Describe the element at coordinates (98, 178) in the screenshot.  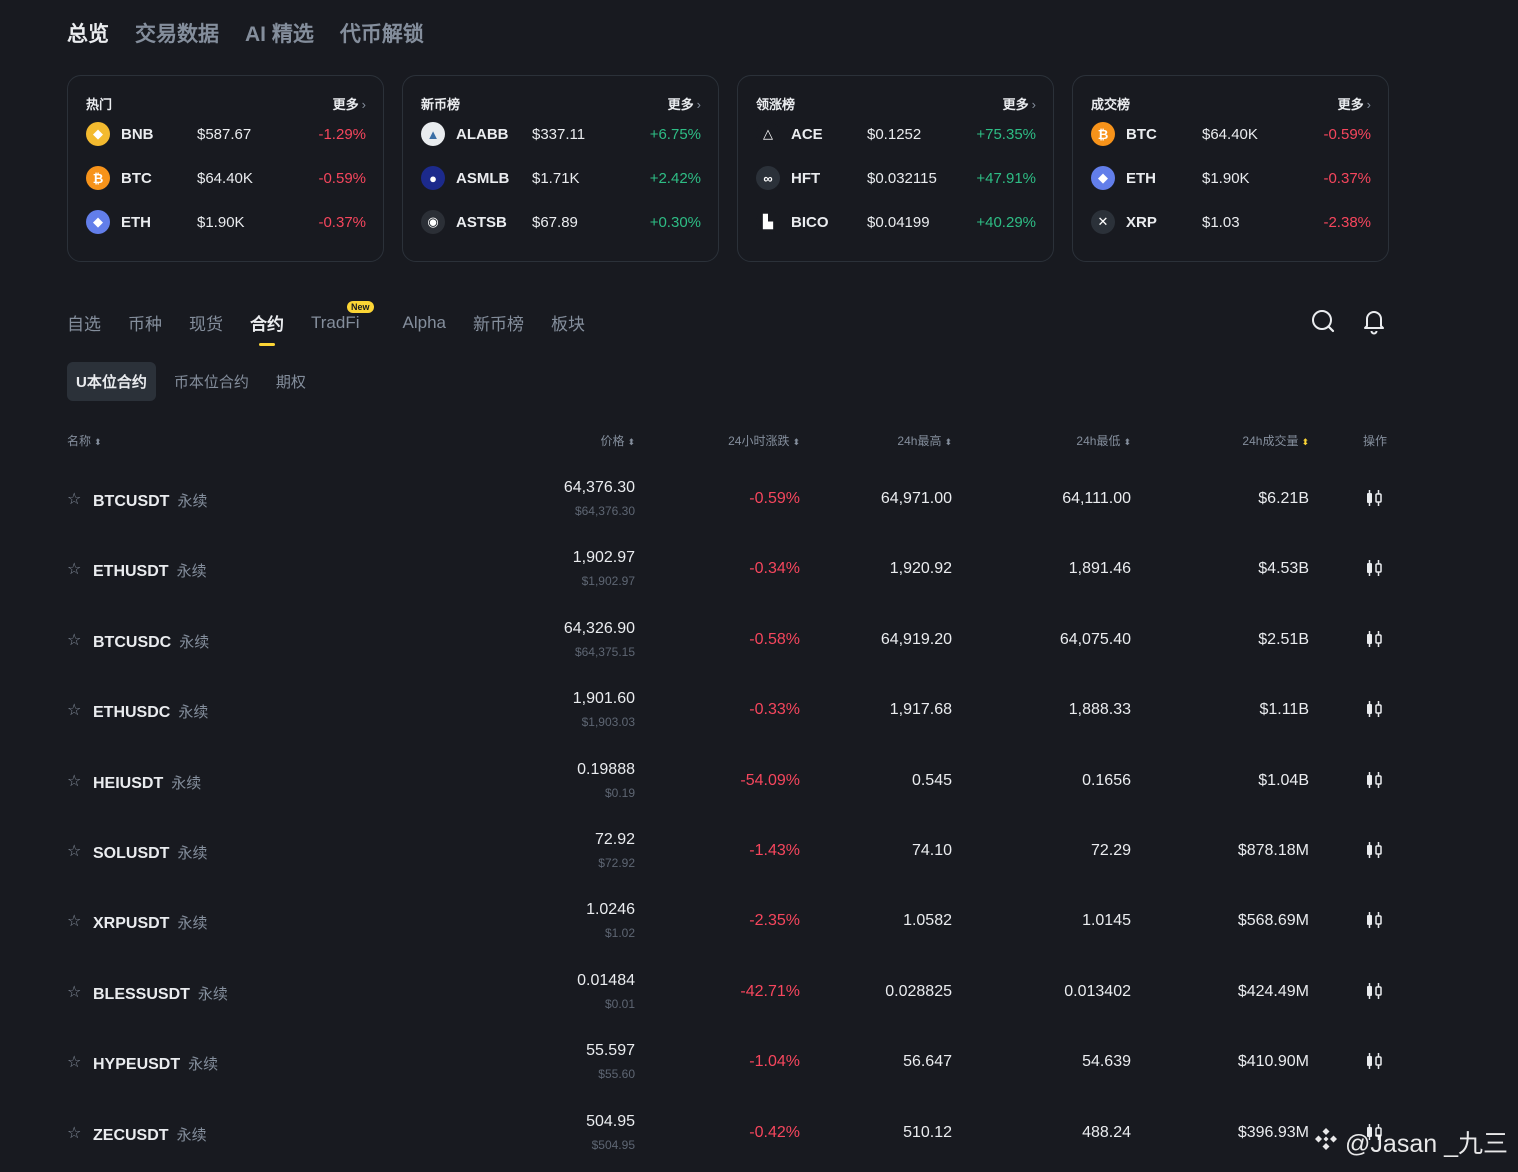
I see `btc-icon: ₿` at that location.